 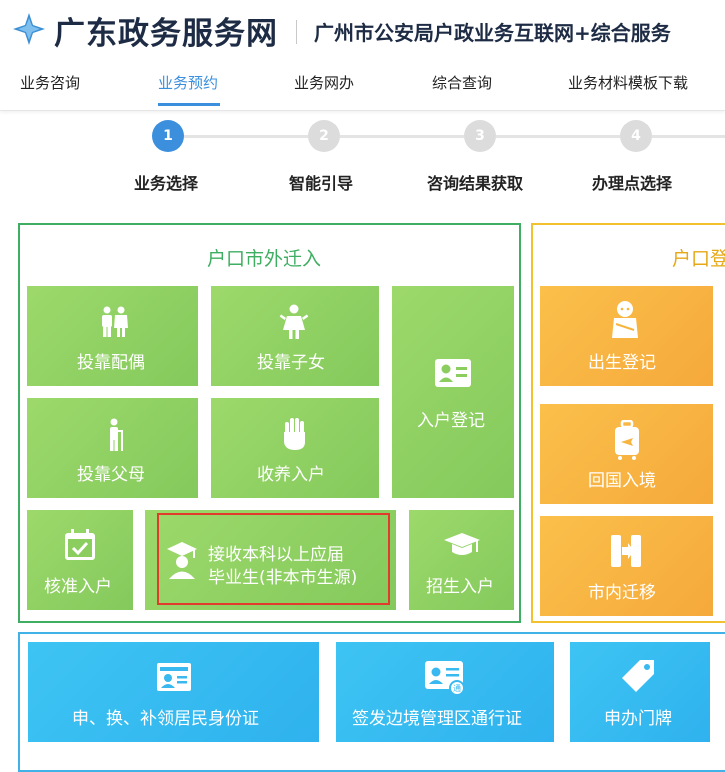 What do you see at coordinates (445, 678) in the screenshot?
I see `pass-card-icon: 通` at bounding box center [445, 678].